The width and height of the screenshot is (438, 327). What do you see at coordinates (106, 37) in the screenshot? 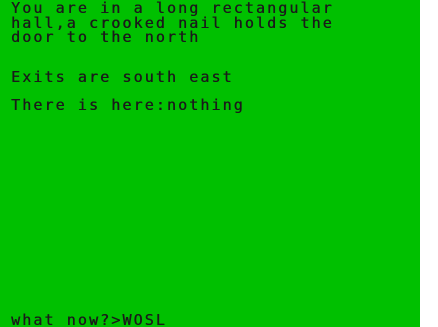
I see `room-description-line-3: door to the north` at bounding box center [106, 37].